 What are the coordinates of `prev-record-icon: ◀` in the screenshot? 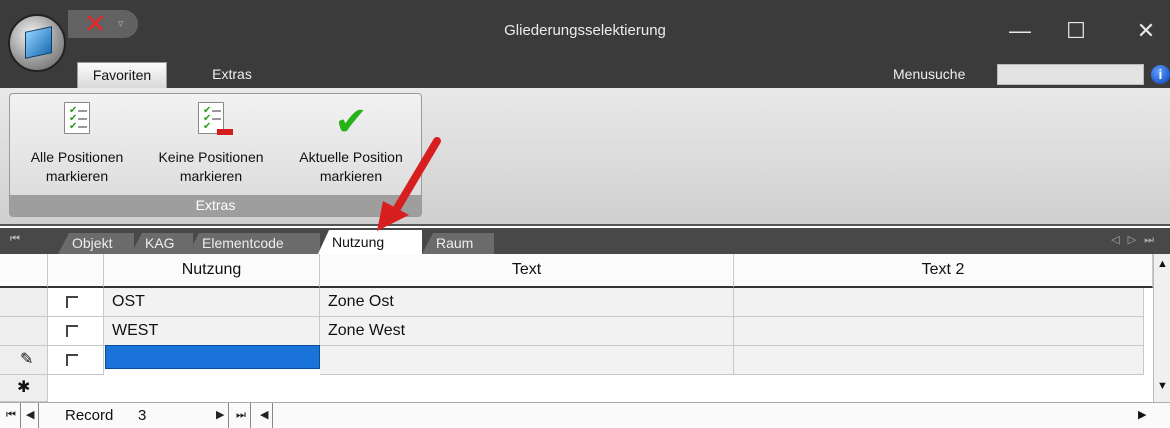 It's located at (31, 415).